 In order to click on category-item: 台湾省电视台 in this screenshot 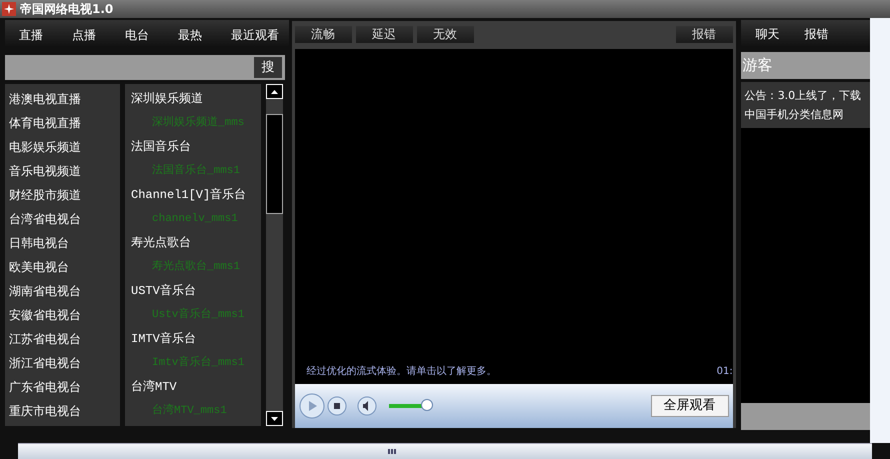, I will do `click(45, 219)`.